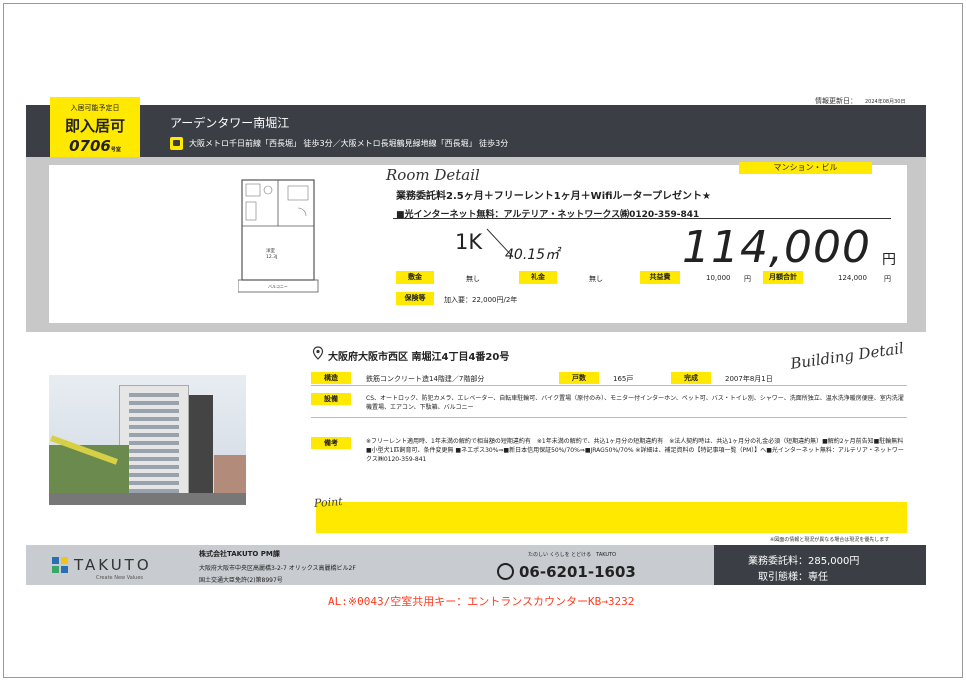 The image size is (966, 681). What do you see at coordinates (889, 260) in the screenshot?
I see `rent-unit: 円` at bounding box center [889, 260].